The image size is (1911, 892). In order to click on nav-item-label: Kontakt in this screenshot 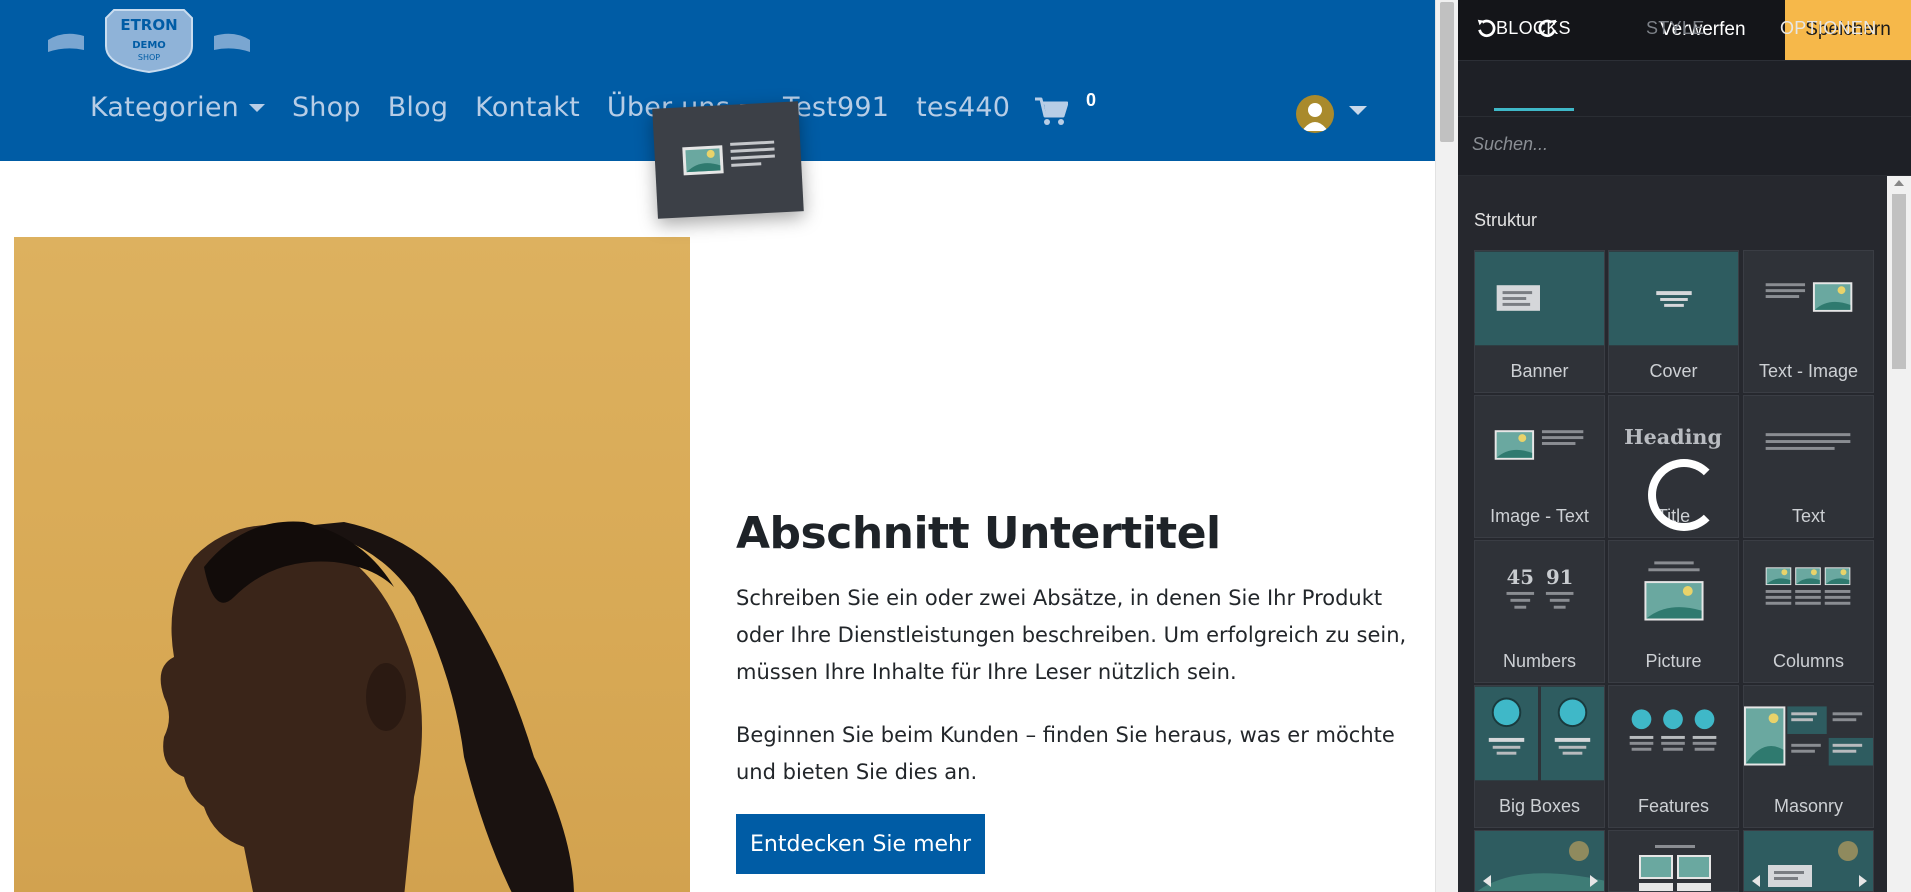, I will do `click(527, 107)`.